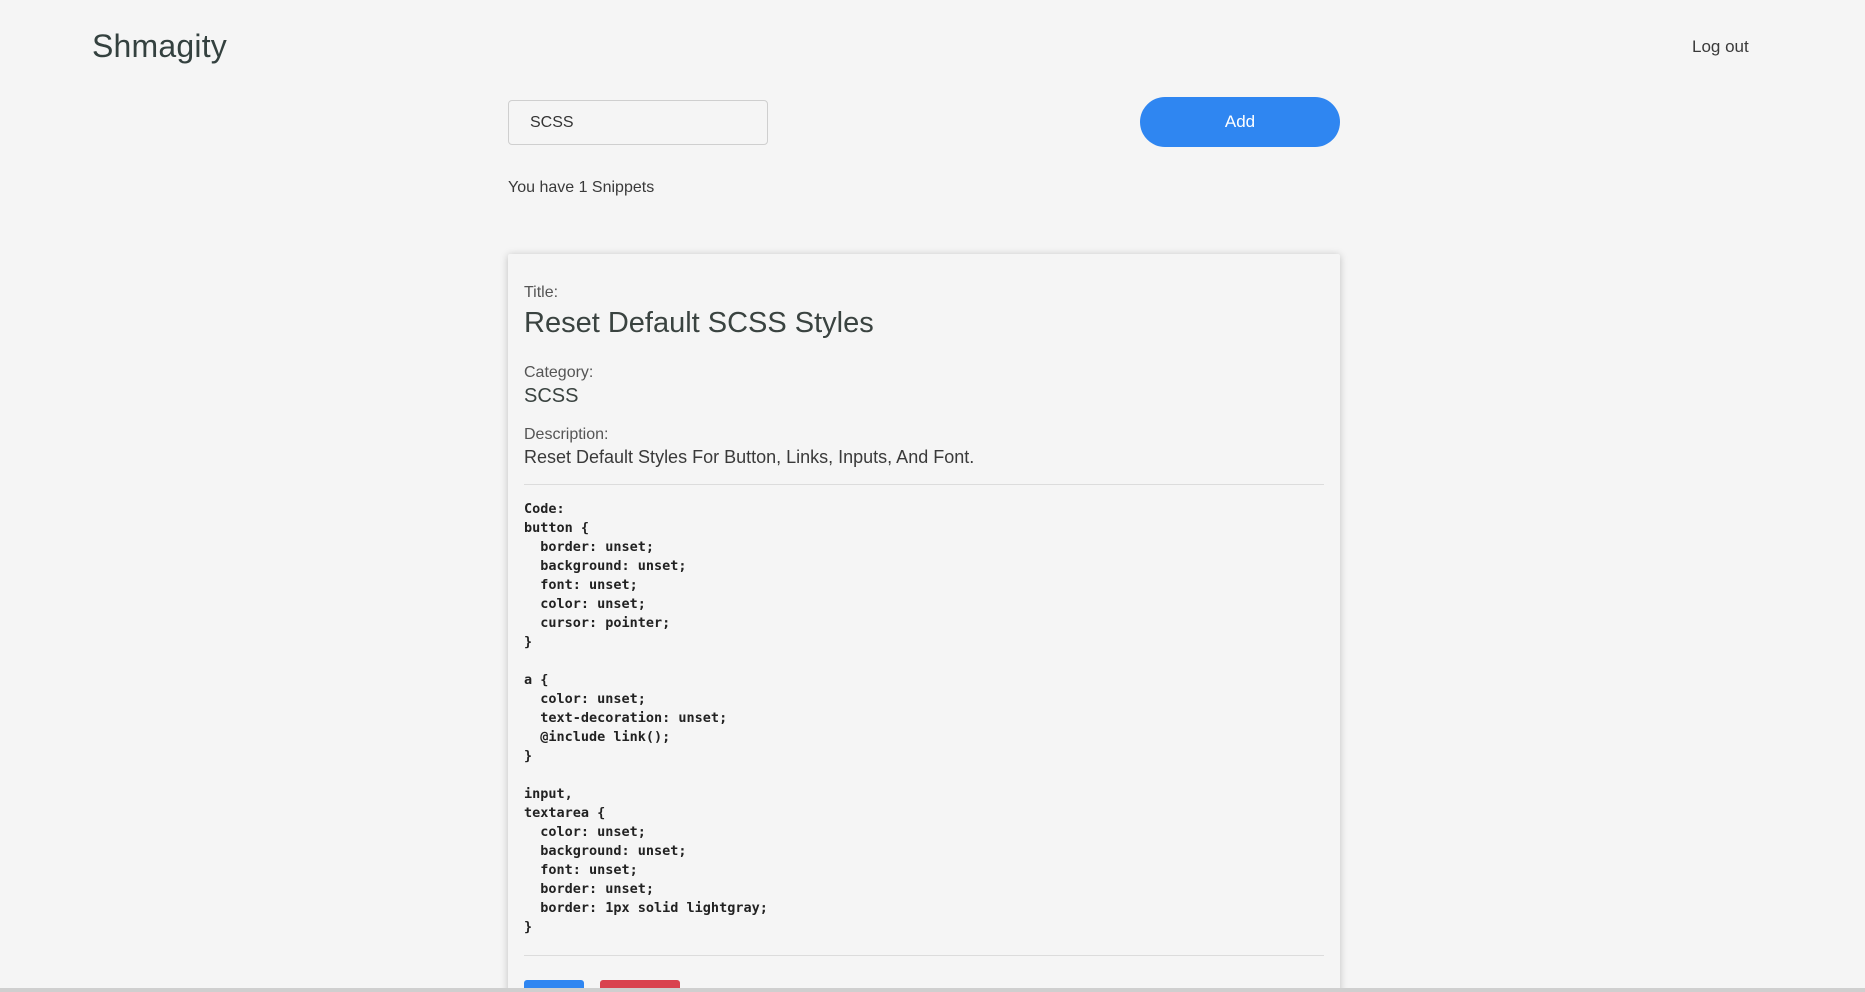 This screenshot has height=992, width=1865. Describe the element at coordinates (638, 122) in the screenshot. I see `search-input` at that location.